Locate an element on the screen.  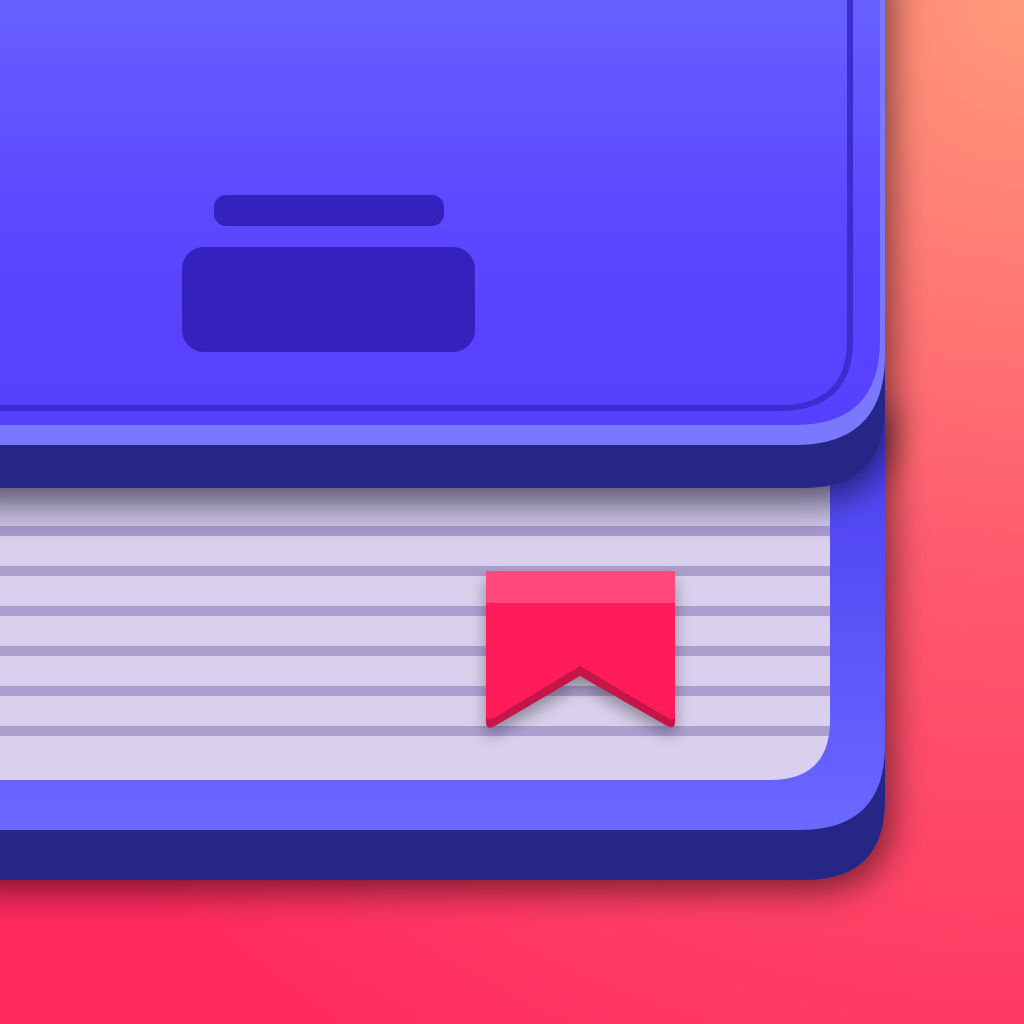
cover-label-line is located at coordinates (329, 210).